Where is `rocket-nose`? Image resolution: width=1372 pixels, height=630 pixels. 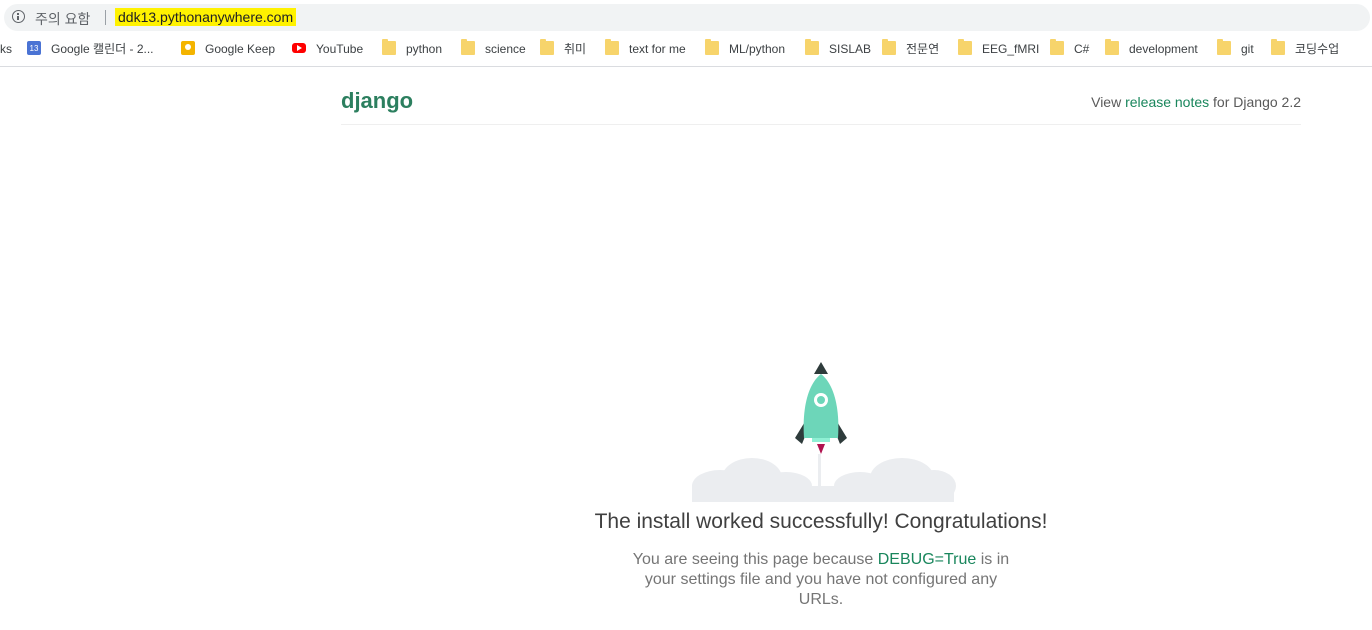
rocket-nose is located at coordinates (821, 368).